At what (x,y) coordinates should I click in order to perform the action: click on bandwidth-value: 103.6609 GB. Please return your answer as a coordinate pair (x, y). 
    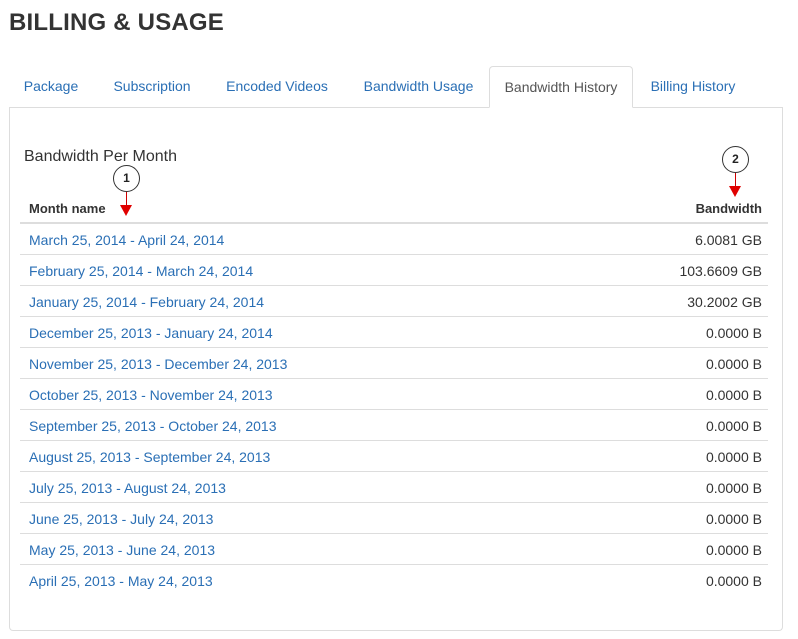
    Looking at the image, I should click on (720, 271).